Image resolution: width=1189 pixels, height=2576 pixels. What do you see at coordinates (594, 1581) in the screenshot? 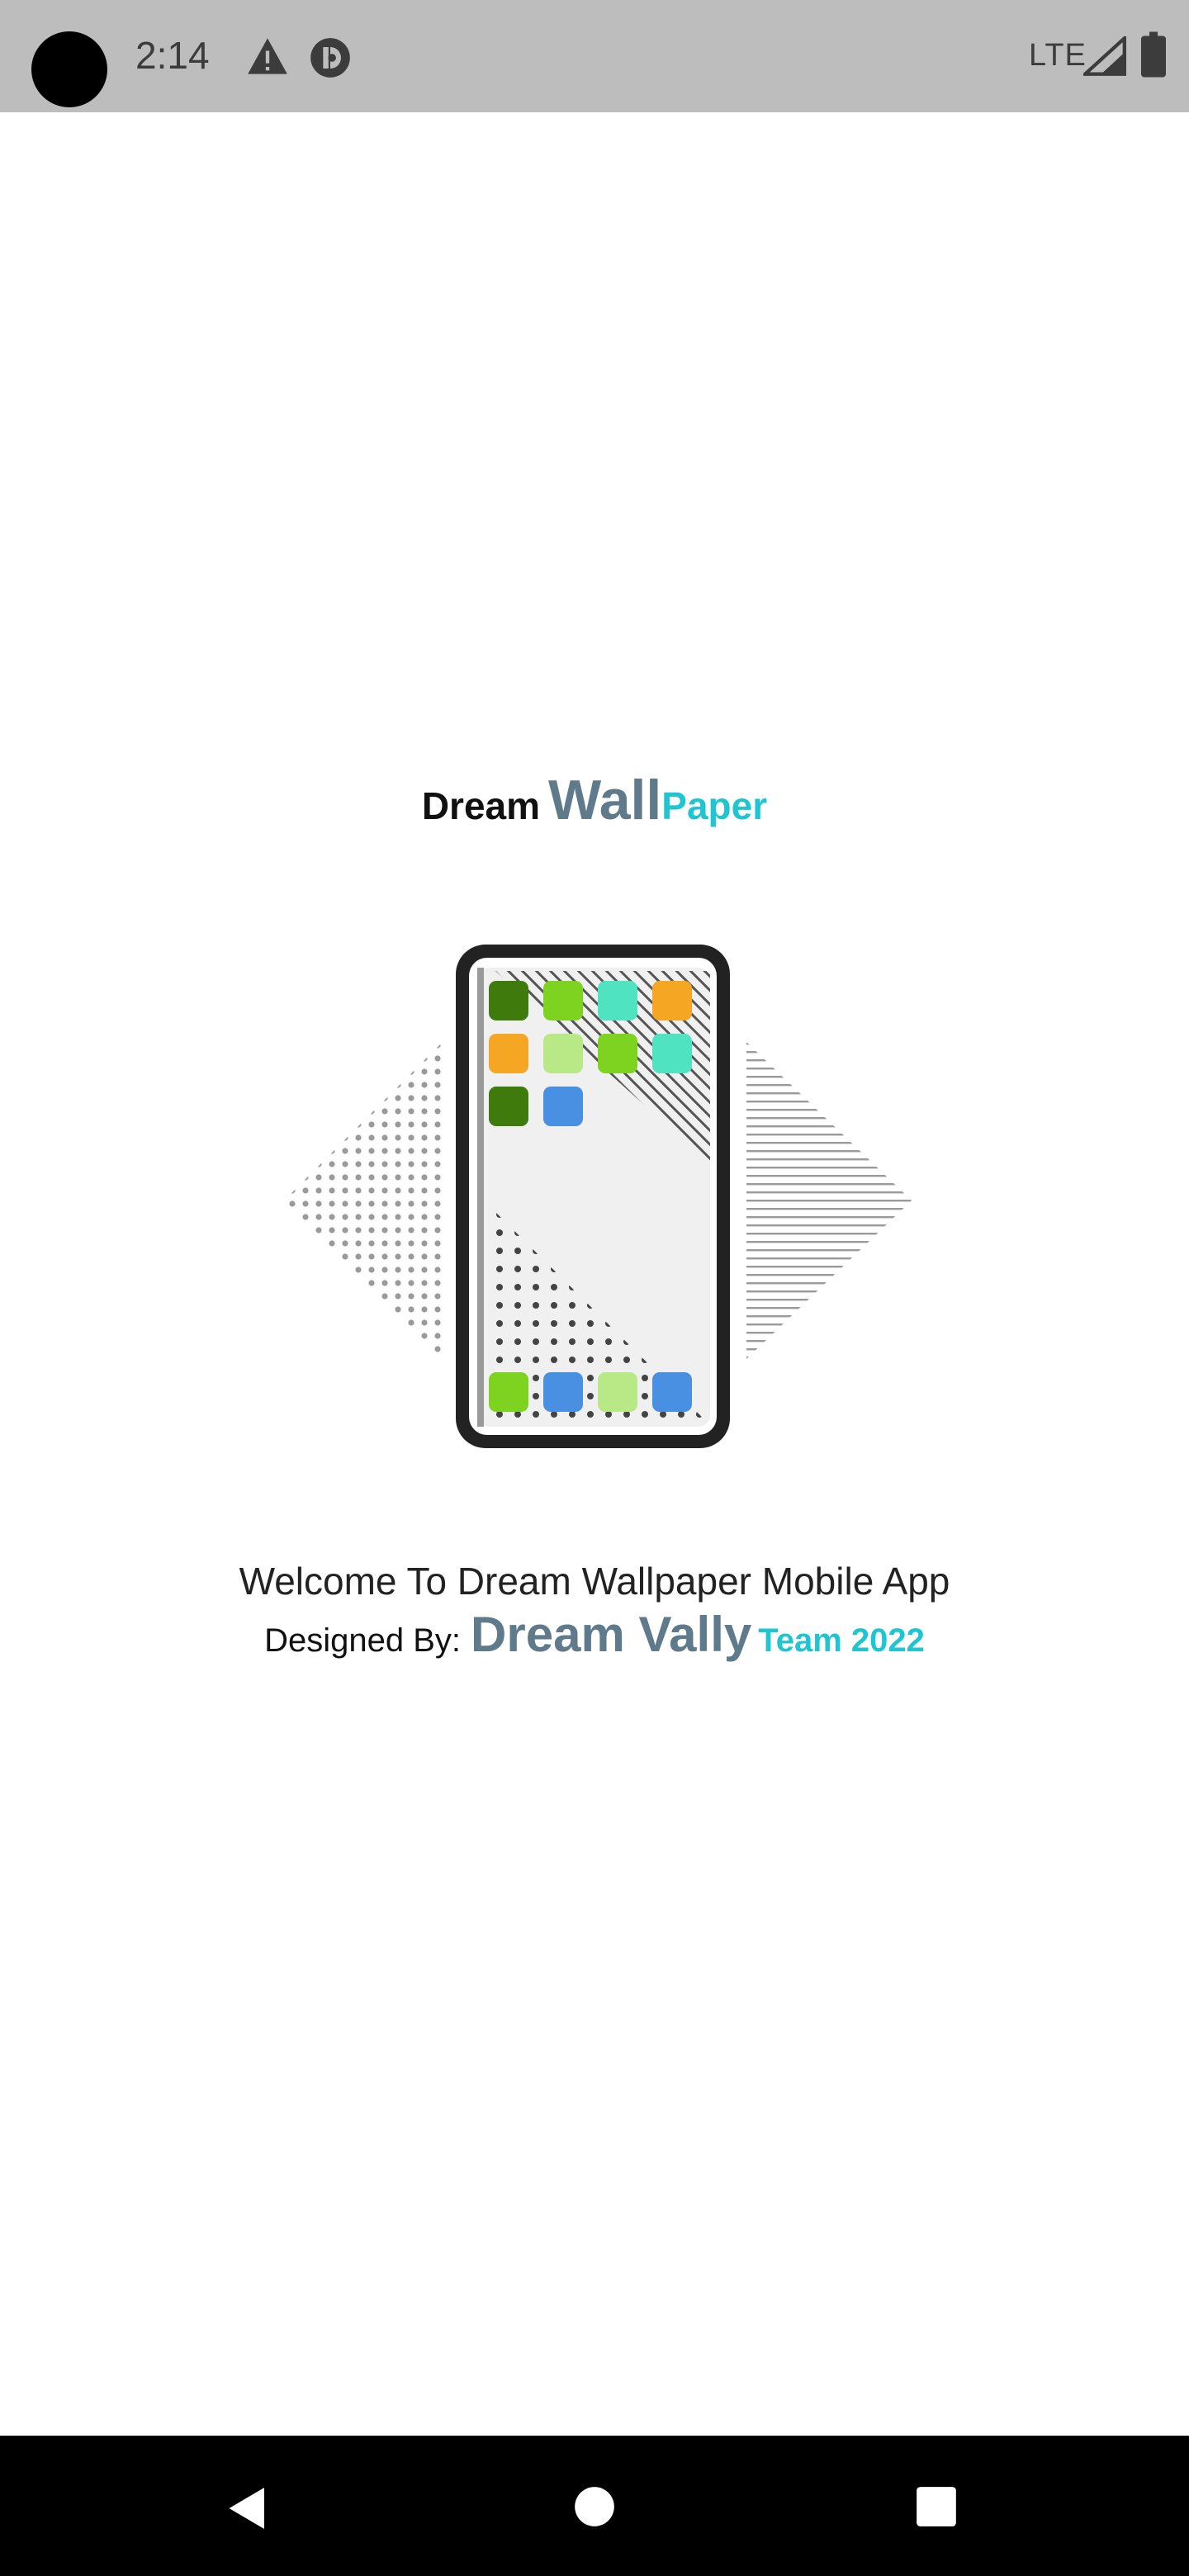
I see `welcome-text: Welcome To Dream Wallpaper Mobile App` at bounding box center [594, 1581].